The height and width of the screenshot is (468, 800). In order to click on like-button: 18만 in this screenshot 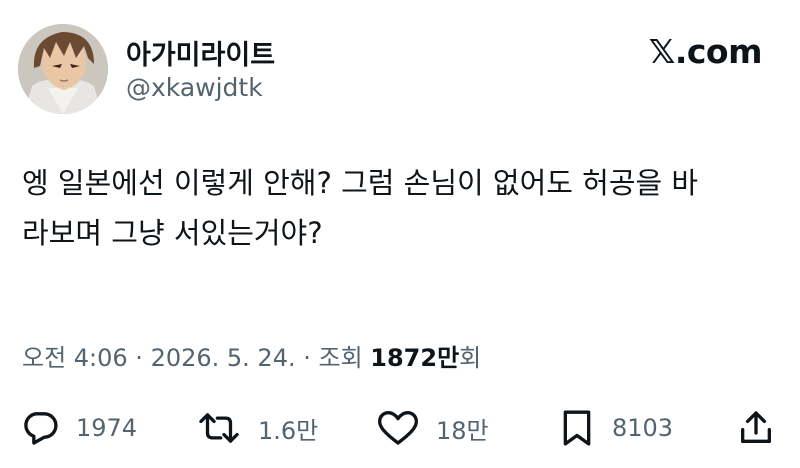, I will do `click(432, 428)`.